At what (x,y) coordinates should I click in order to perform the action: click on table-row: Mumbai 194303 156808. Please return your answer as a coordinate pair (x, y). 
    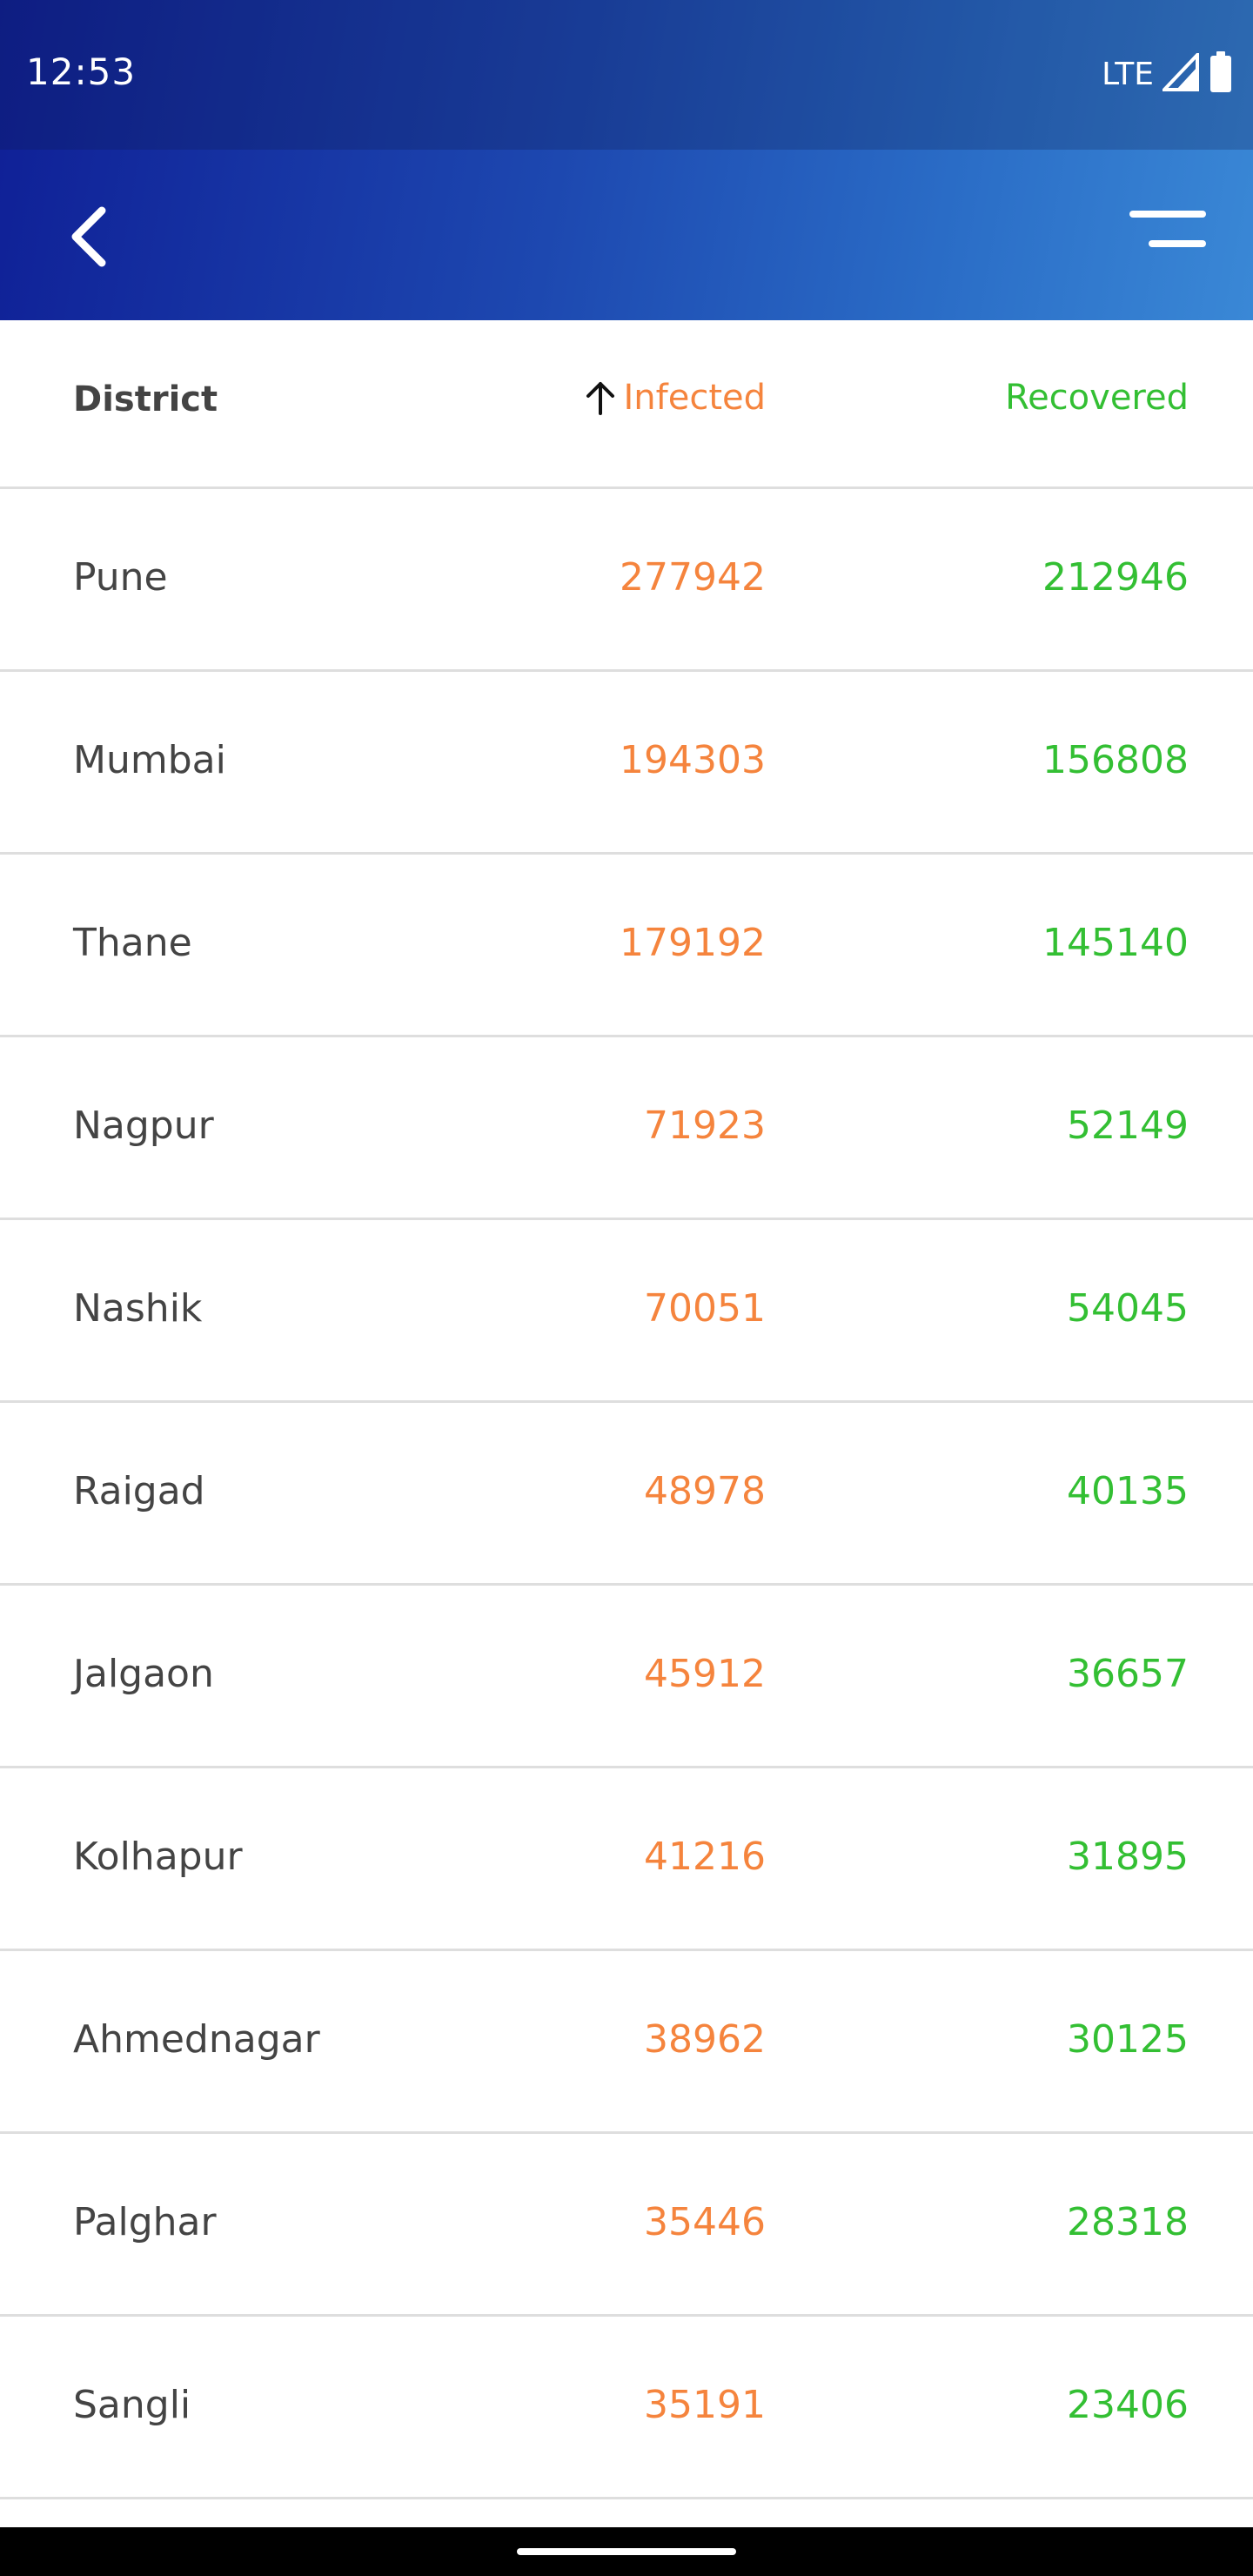
    Looking at the image, I should click on (626, 764).